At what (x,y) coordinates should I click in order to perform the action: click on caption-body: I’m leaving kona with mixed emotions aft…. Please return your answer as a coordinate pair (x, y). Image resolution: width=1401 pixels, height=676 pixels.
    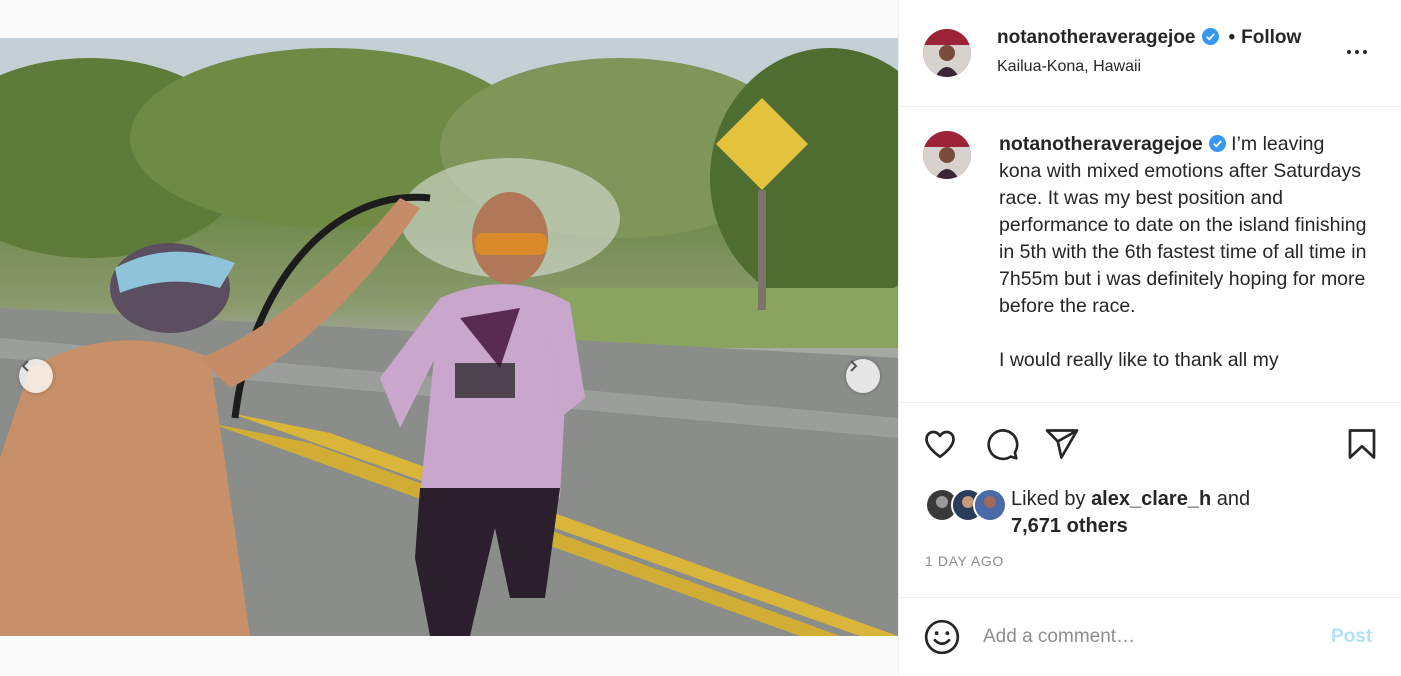
    Looking at the image, I should click on (1183, 225).